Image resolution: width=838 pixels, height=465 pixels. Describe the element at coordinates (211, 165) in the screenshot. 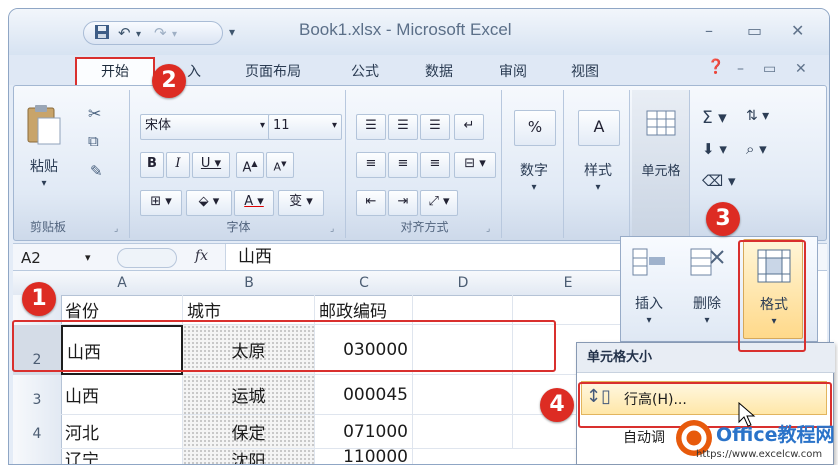

I see `underline-icon: U ▾` at that location.